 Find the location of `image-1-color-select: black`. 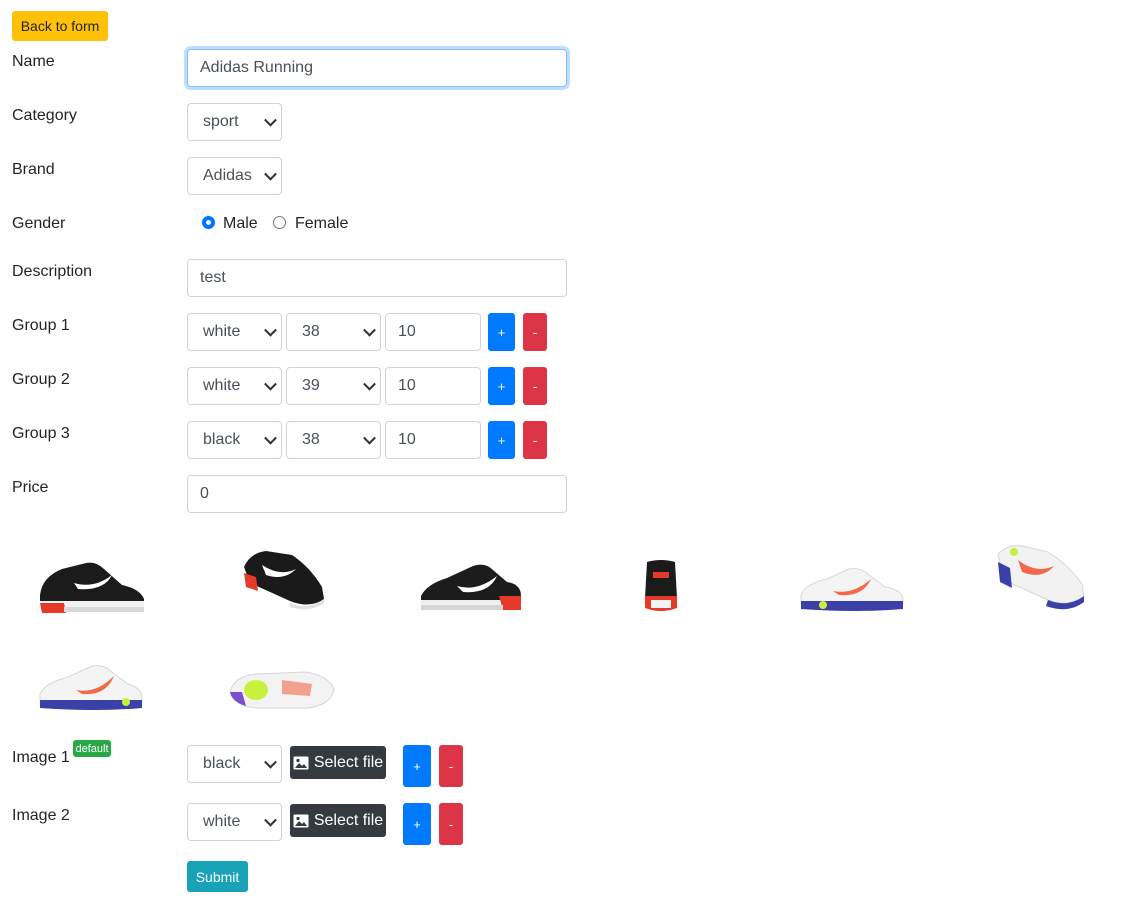

image-1-color-select: black is located at coordinates (234, 764).